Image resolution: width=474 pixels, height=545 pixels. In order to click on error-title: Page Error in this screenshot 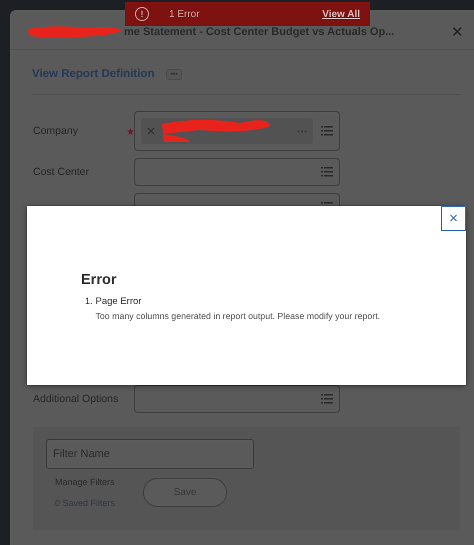, I will do `click(119, 301)`.